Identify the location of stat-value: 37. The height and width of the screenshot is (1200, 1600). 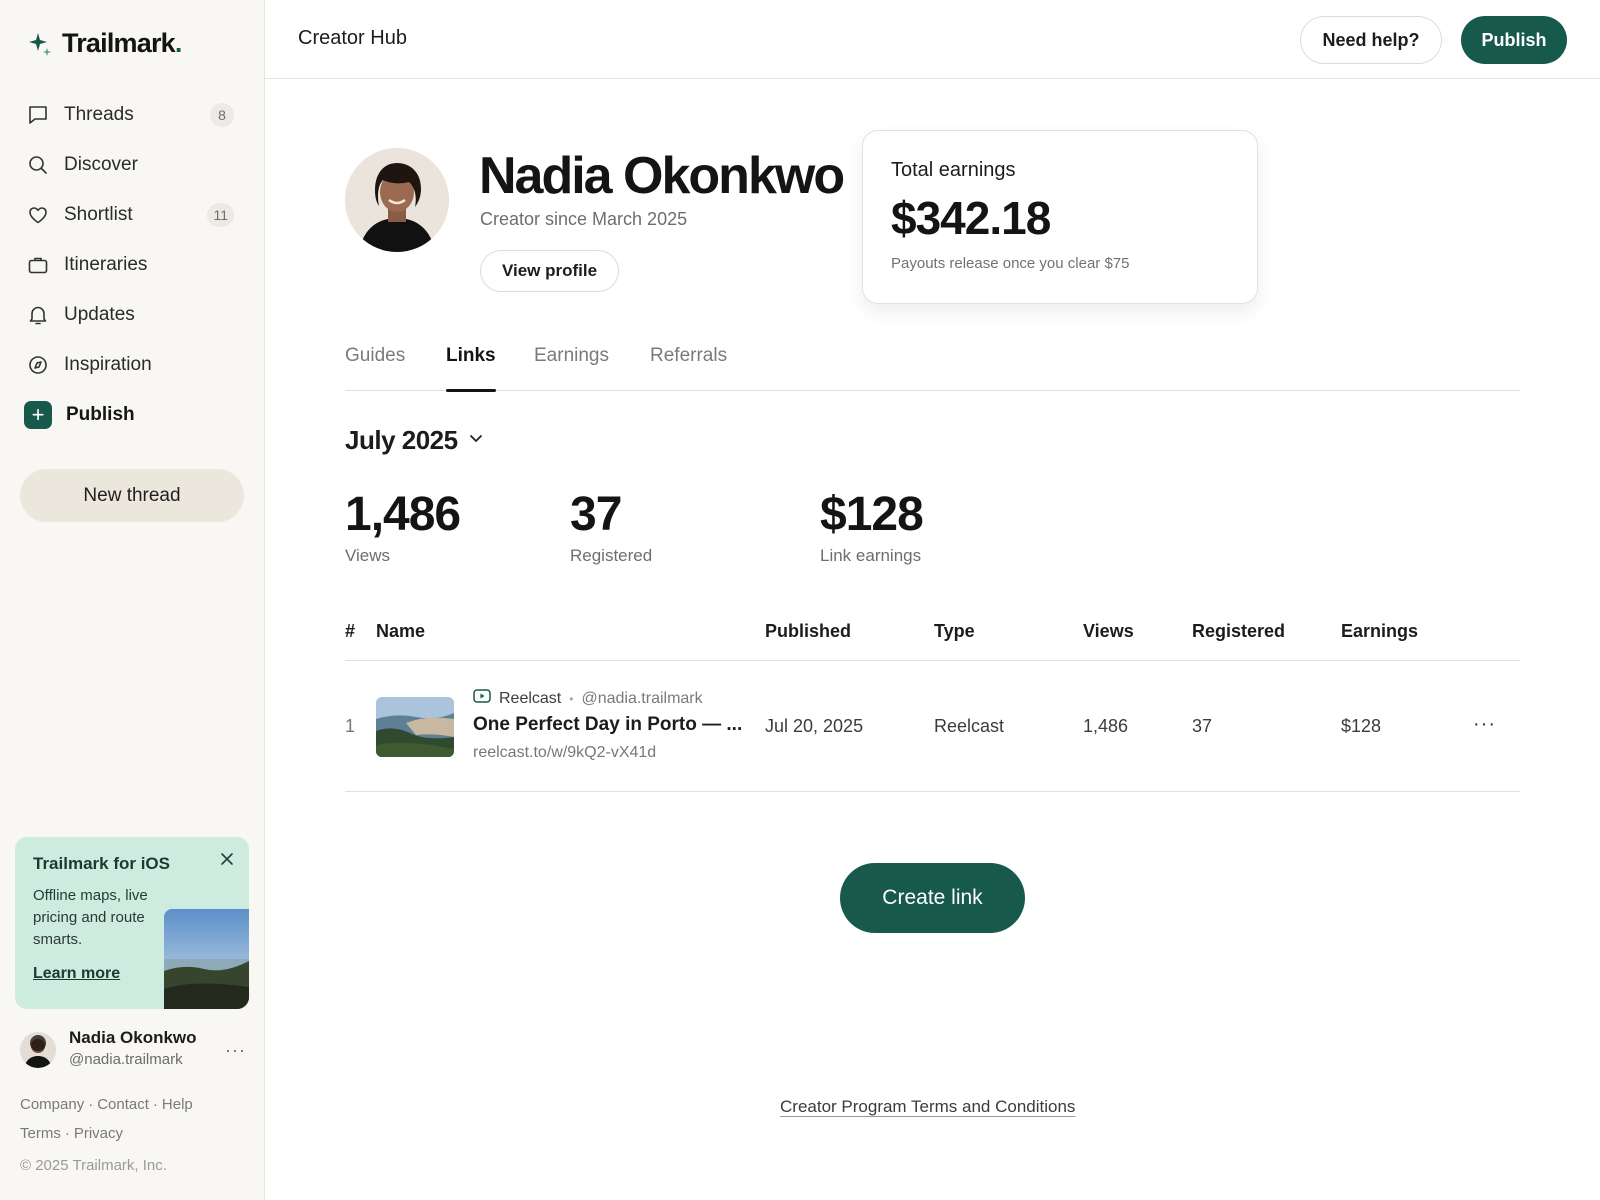
(596, 514).